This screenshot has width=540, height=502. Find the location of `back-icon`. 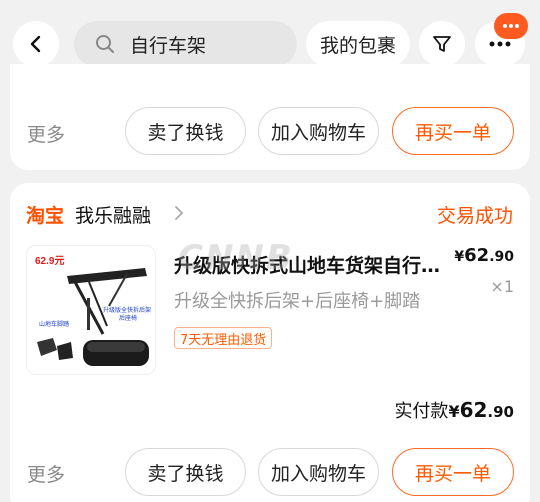

back-icon is located at coordinates (35, 44).